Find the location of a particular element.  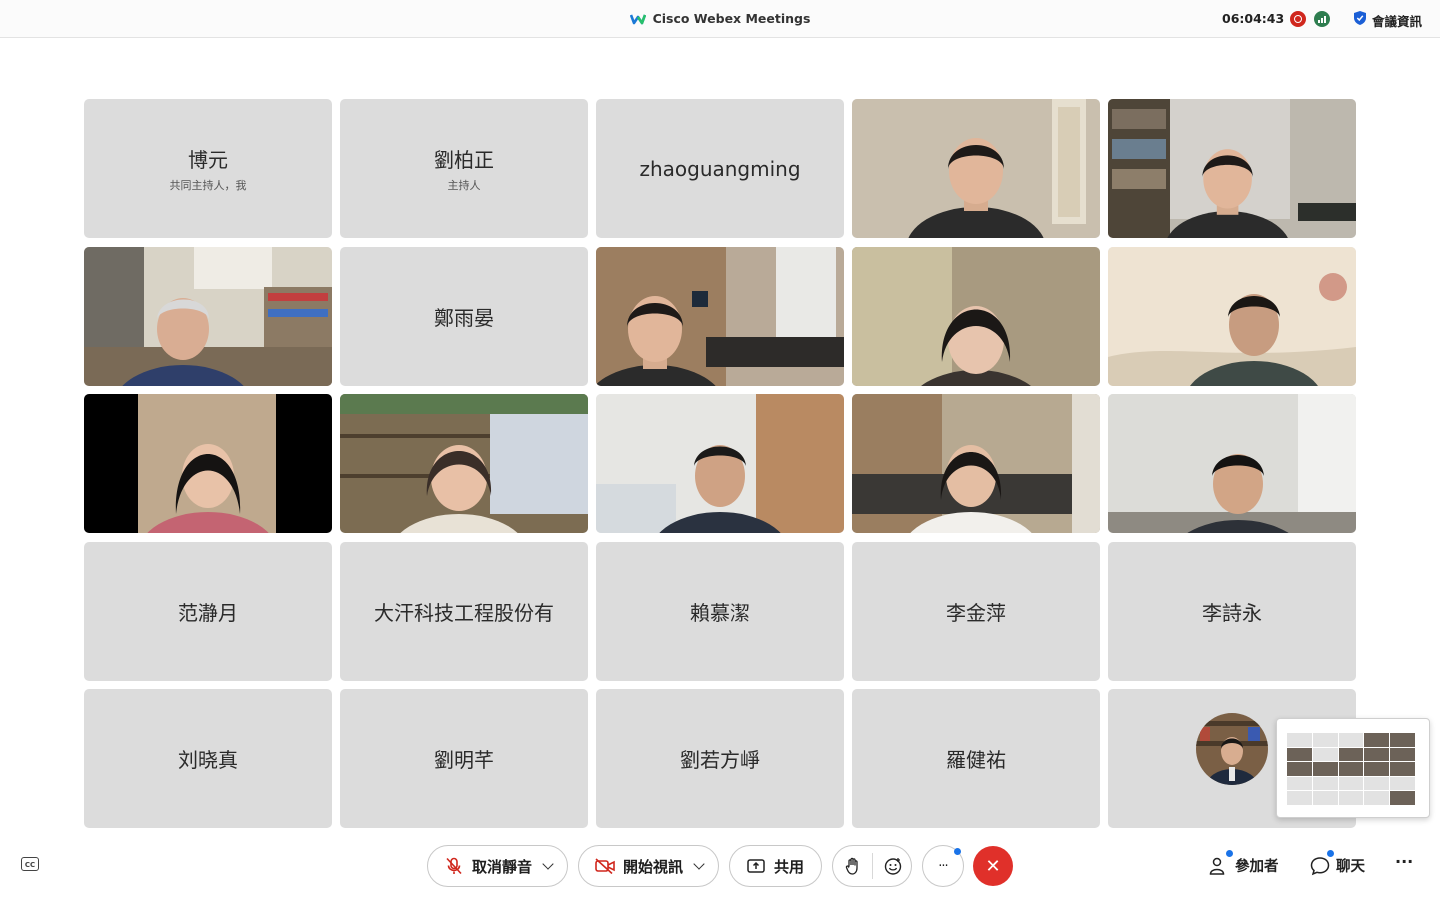

share-label: 共用 is located at coordinates (789, 866).